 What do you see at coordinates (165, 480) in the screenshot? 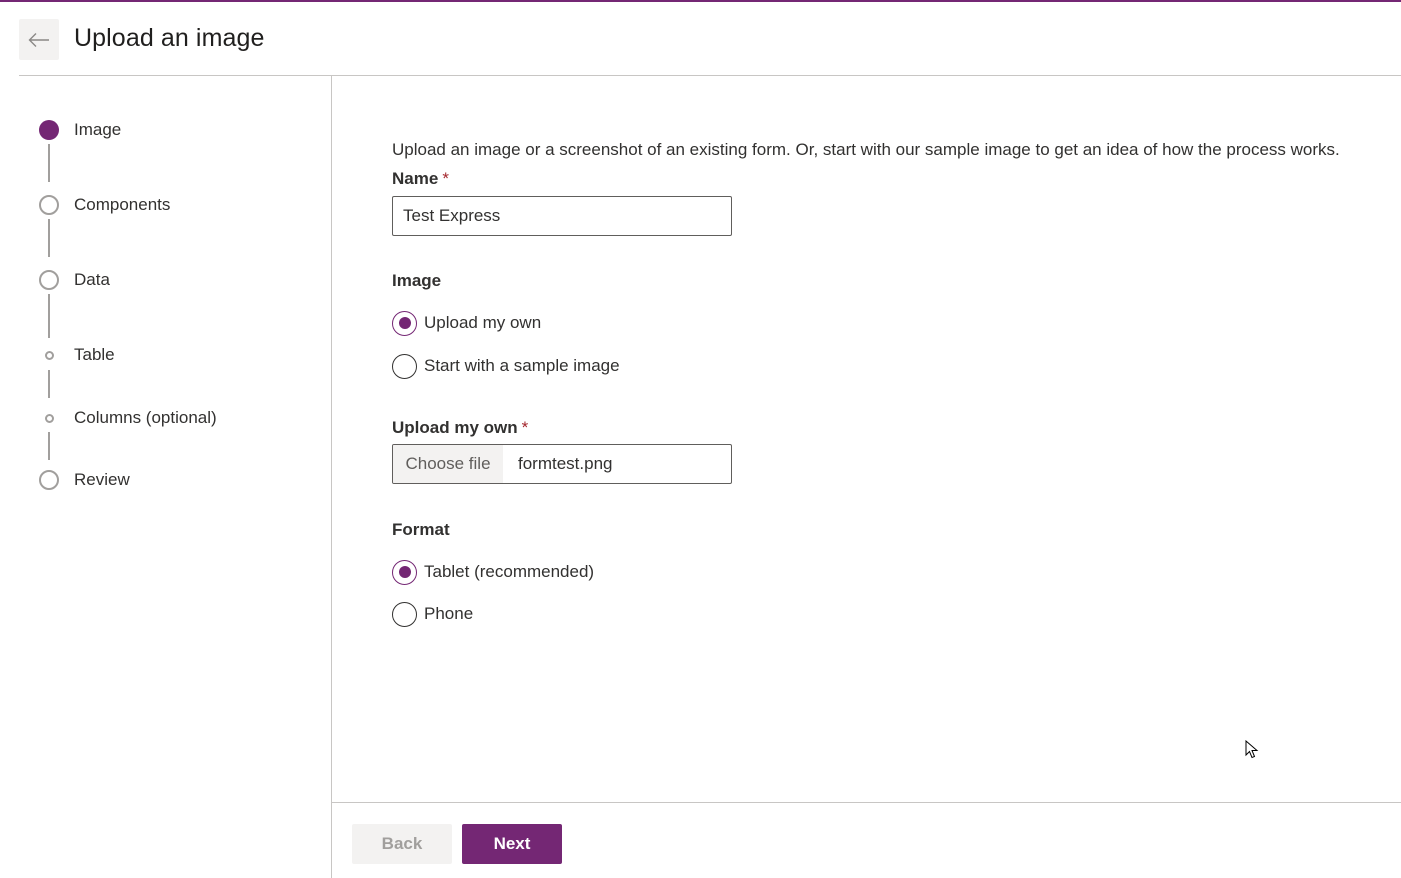
I see `step-review: Review` at bounding box center [165, 480].